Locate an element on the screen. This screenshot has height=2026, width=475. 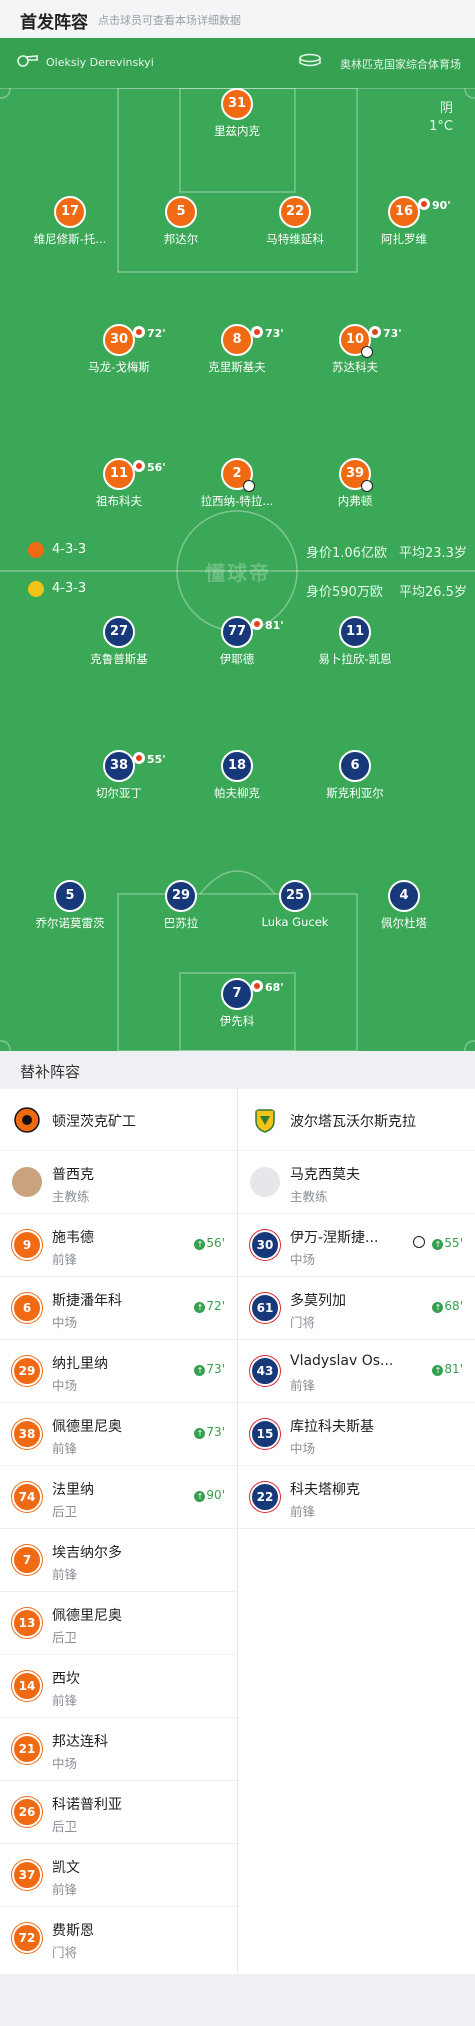
player-number: 4 is located at coordinates (404, 896).